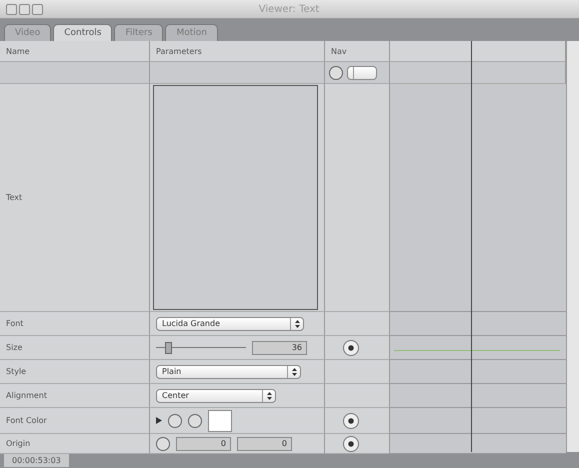 This screenshot has width=579, height=468. What do you see at coordinates (357, 51) in the screenshot?
I see `column-header: Nav` at bounding box center [357, 51].